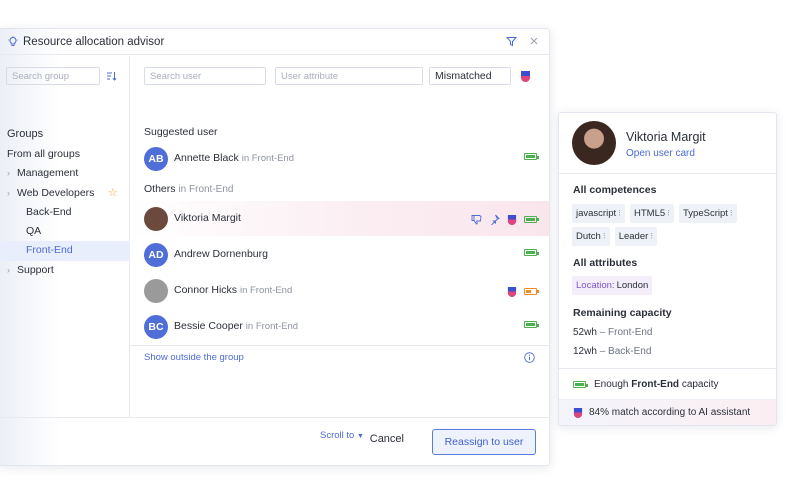 Image resolution: width=800 pixels, height=500 pixels. What do you see at coordinates (632, 285) in the screenshot?
I see `attribute-value: London` at bounding box center [632, 285].